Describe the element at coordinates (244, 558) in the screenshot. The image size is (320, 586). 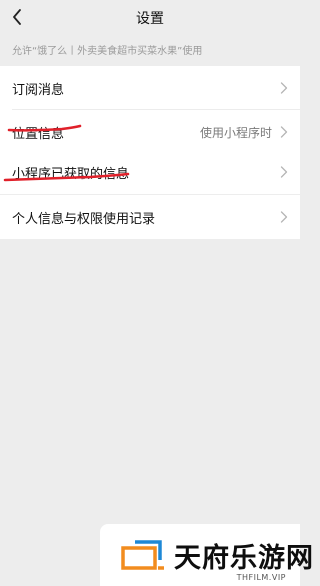
I see `watermark-brand: 天府乐游网` at that location.